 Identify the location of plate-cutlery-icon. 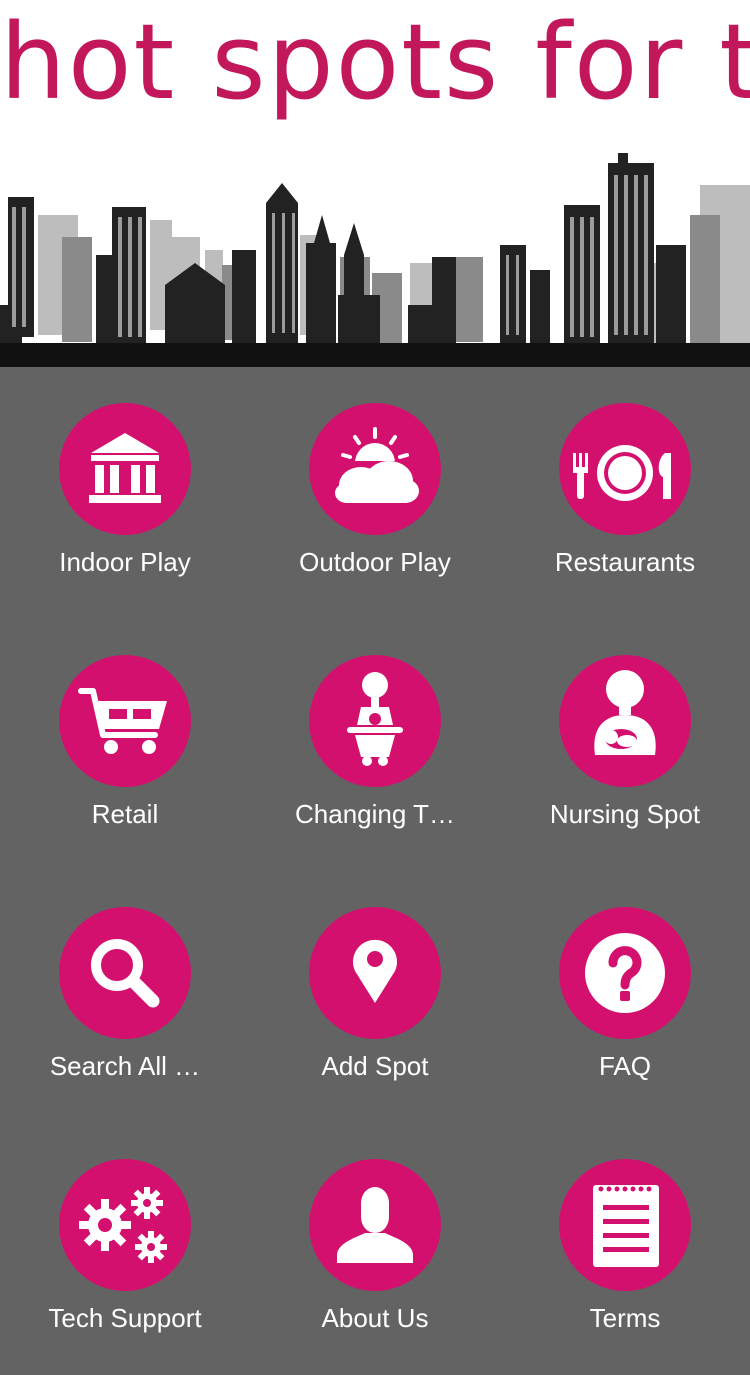
(622, 473).